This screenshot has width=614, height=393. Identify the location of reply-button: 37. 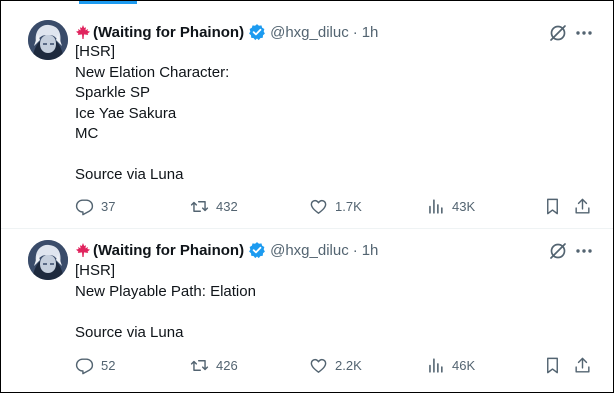
(95, 206).